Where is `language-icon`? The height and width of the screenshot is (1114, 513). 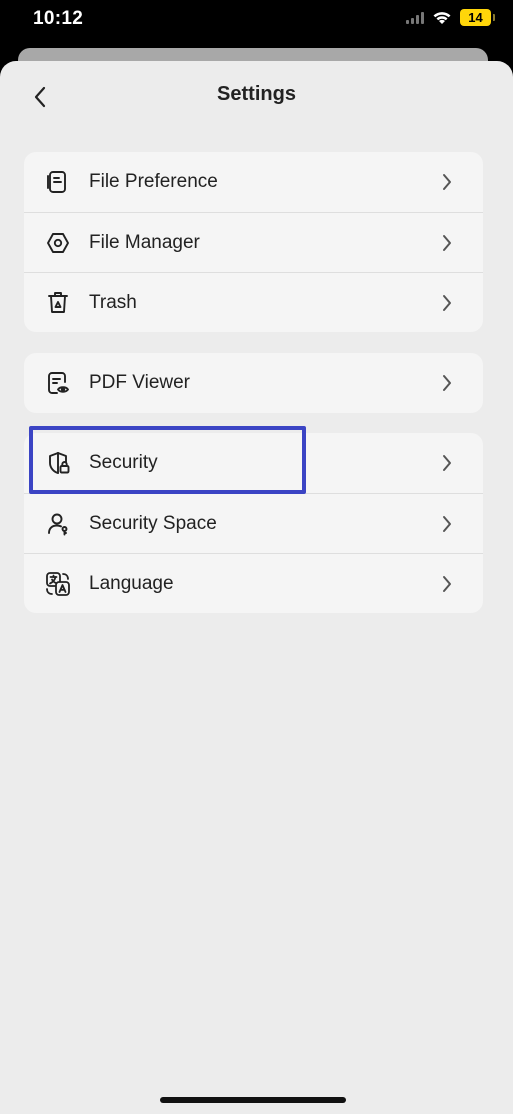
language-icon is located at coordinates (58, 584).